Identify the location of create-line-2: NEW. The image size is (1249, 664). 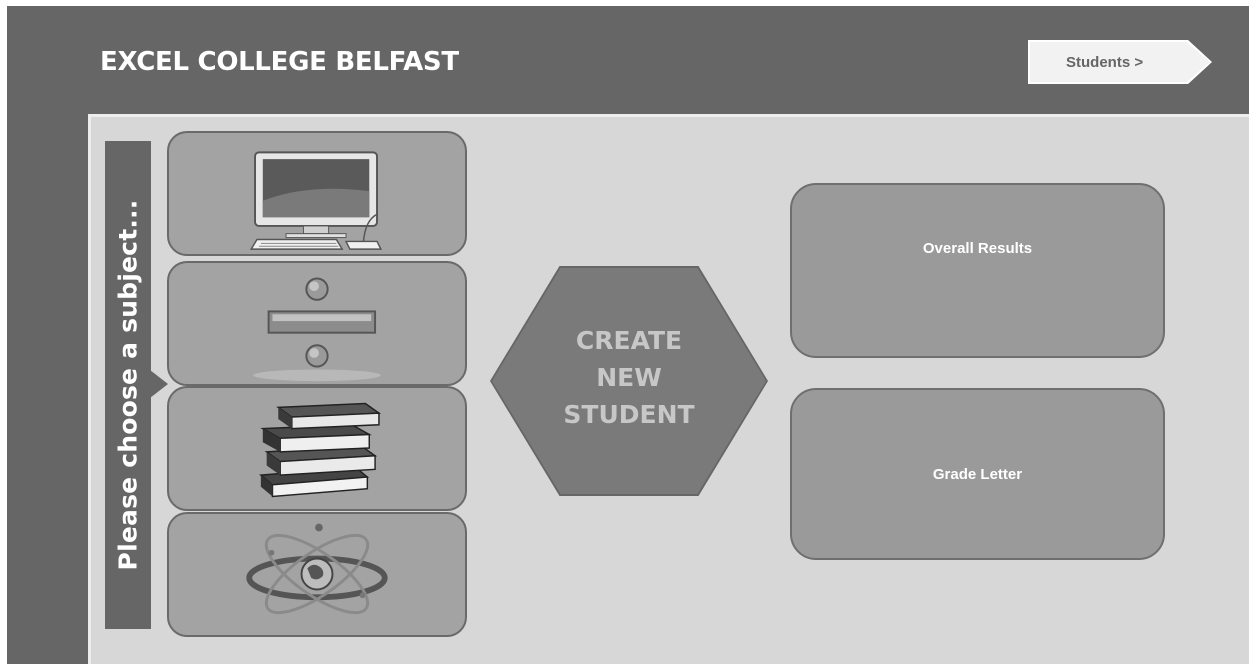
(629, 377).